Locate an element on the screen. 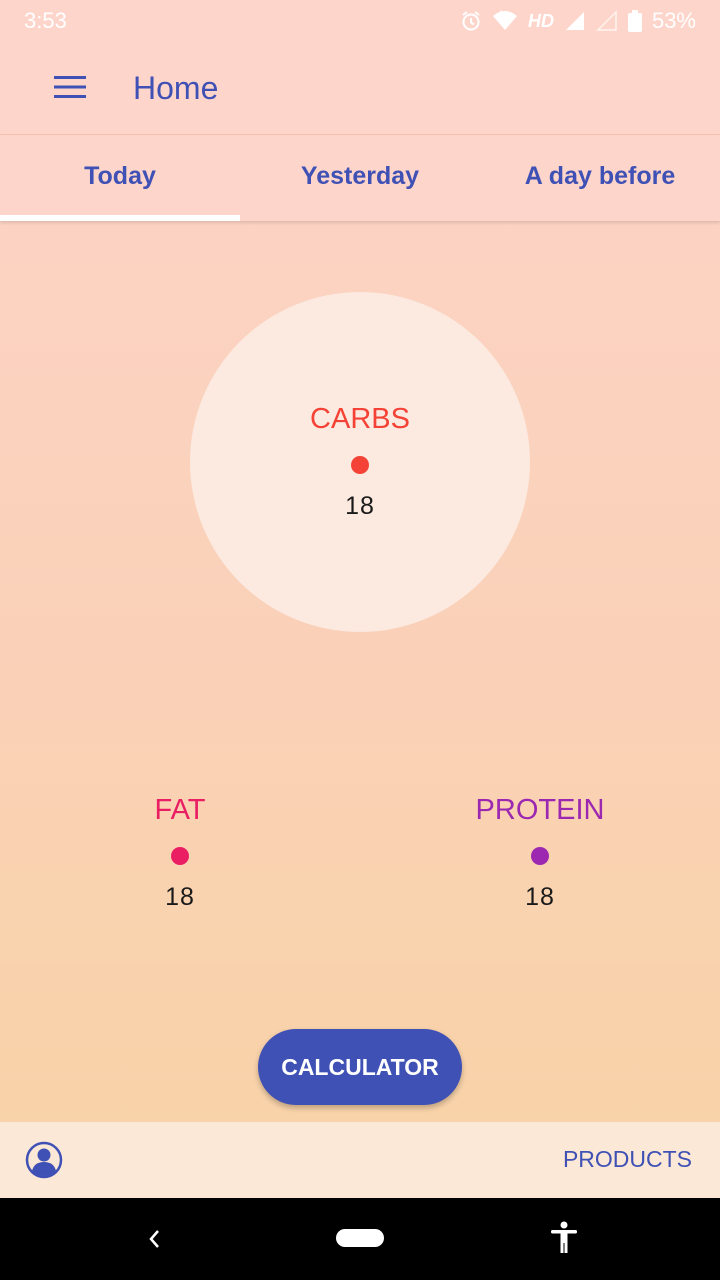 This screenshot has height=1280, width=720. signal-icon is located at coordinates (575, 21).